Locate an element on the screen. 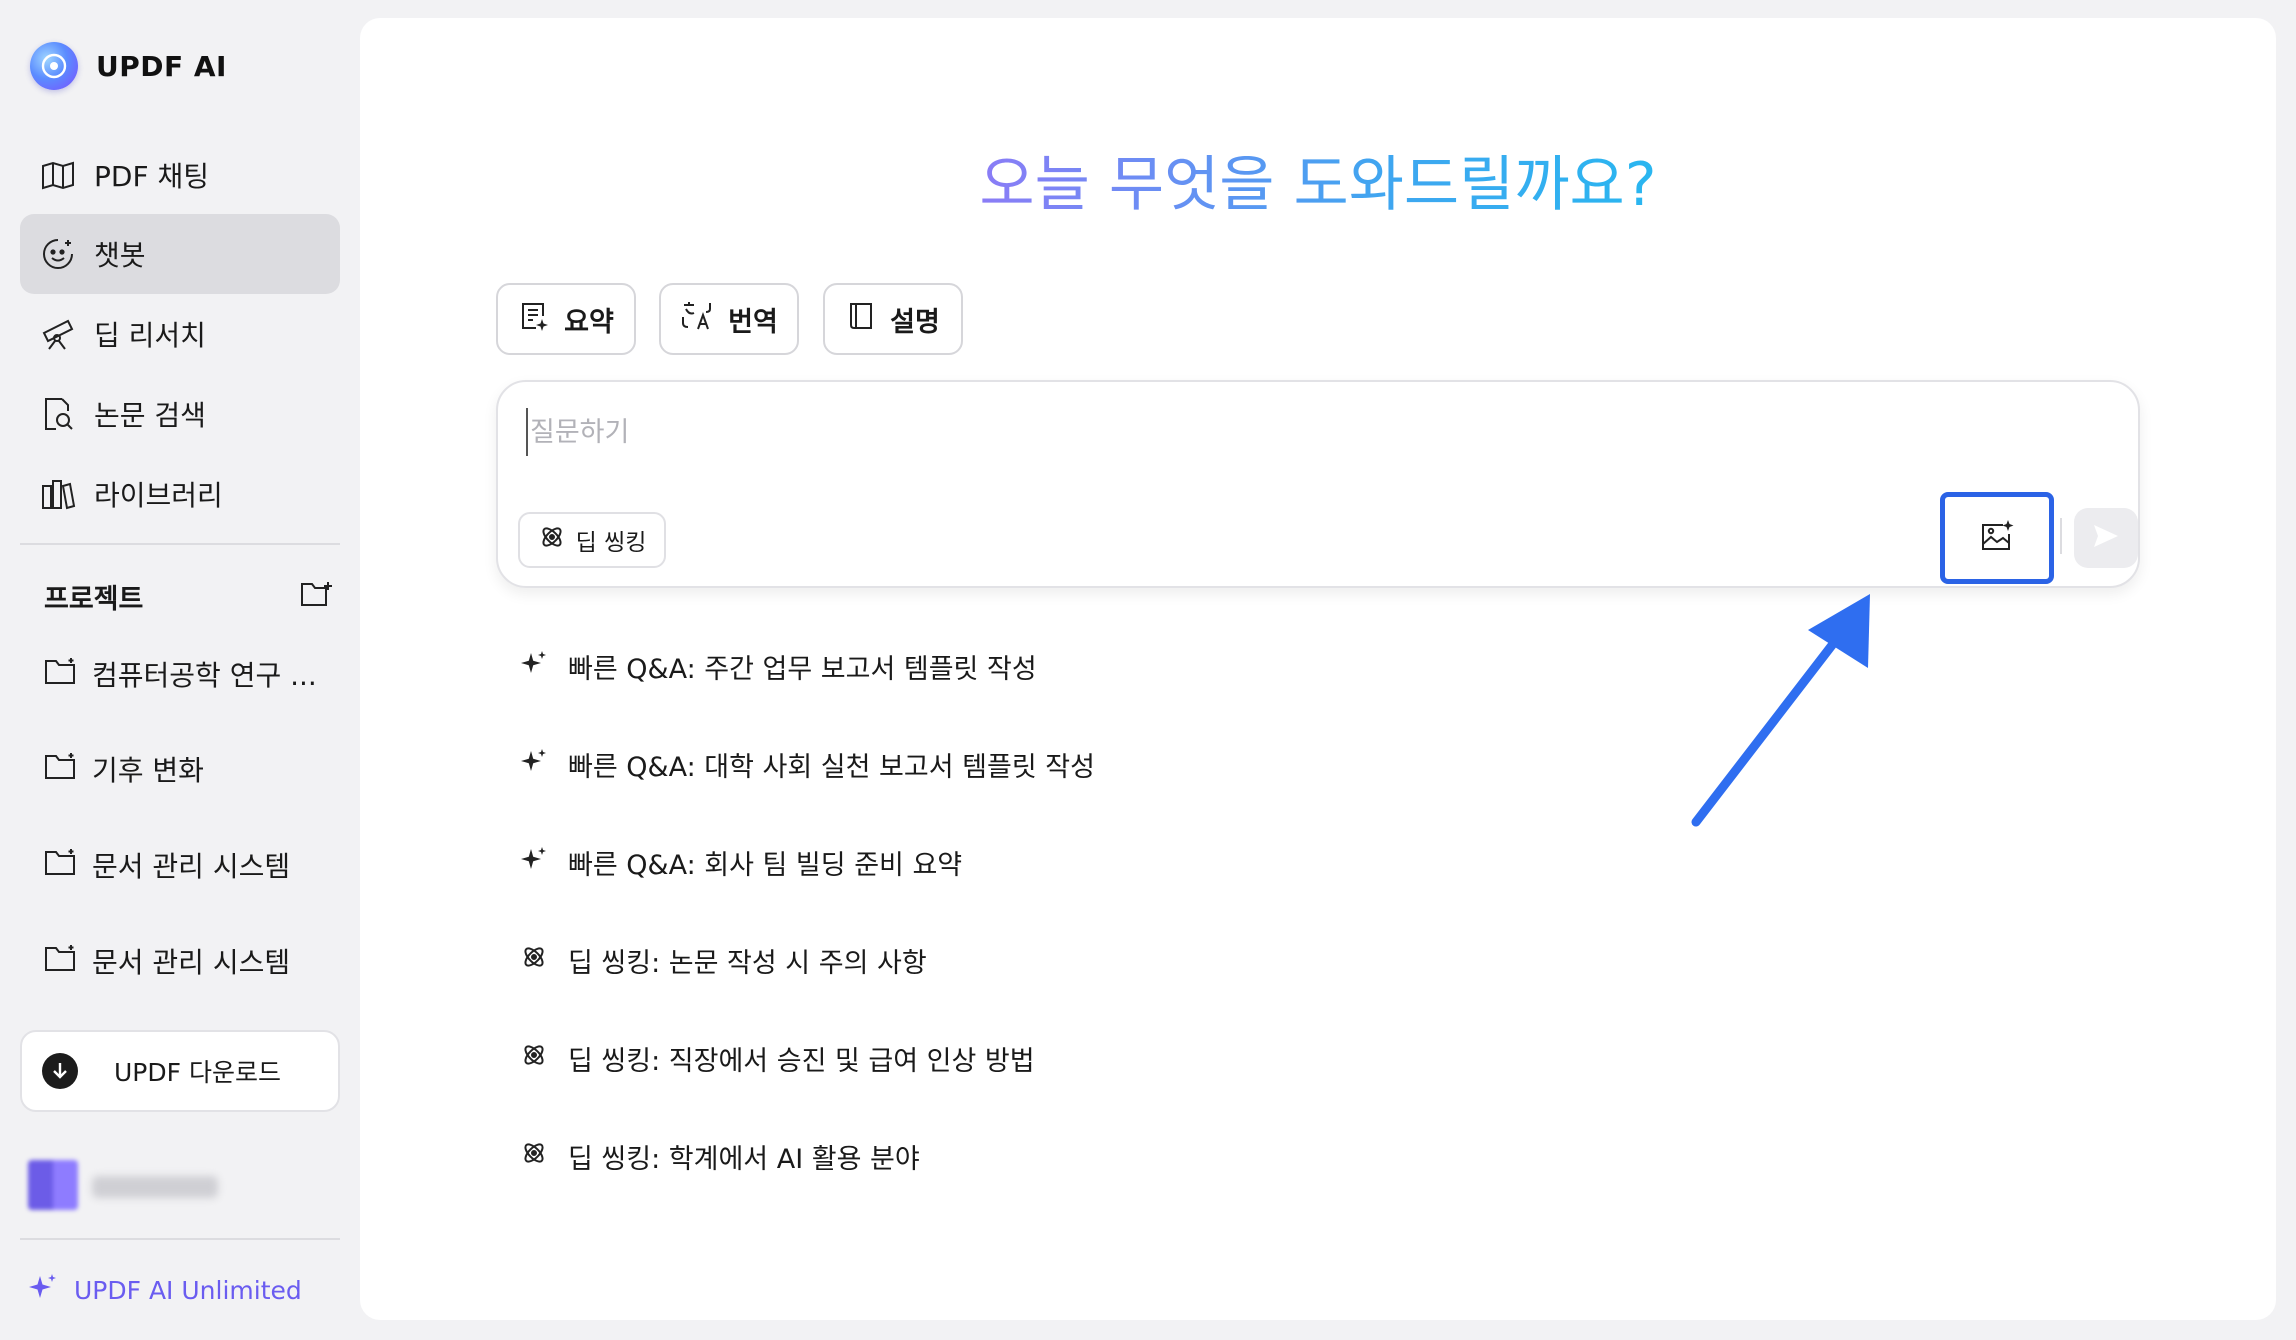 The image size is (2296, 1340). unlimited-label: UPDF AI Unlimited is located at coordinates (188, 1290).